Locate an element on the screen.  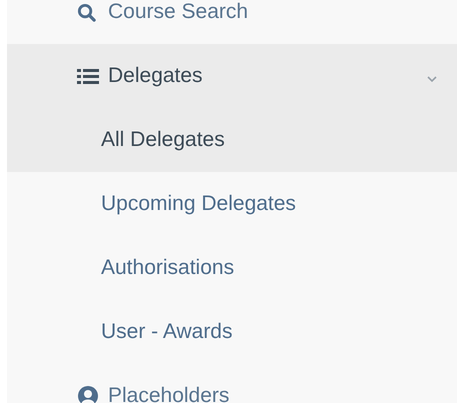
search-icon is located at coordinates (86, 12).